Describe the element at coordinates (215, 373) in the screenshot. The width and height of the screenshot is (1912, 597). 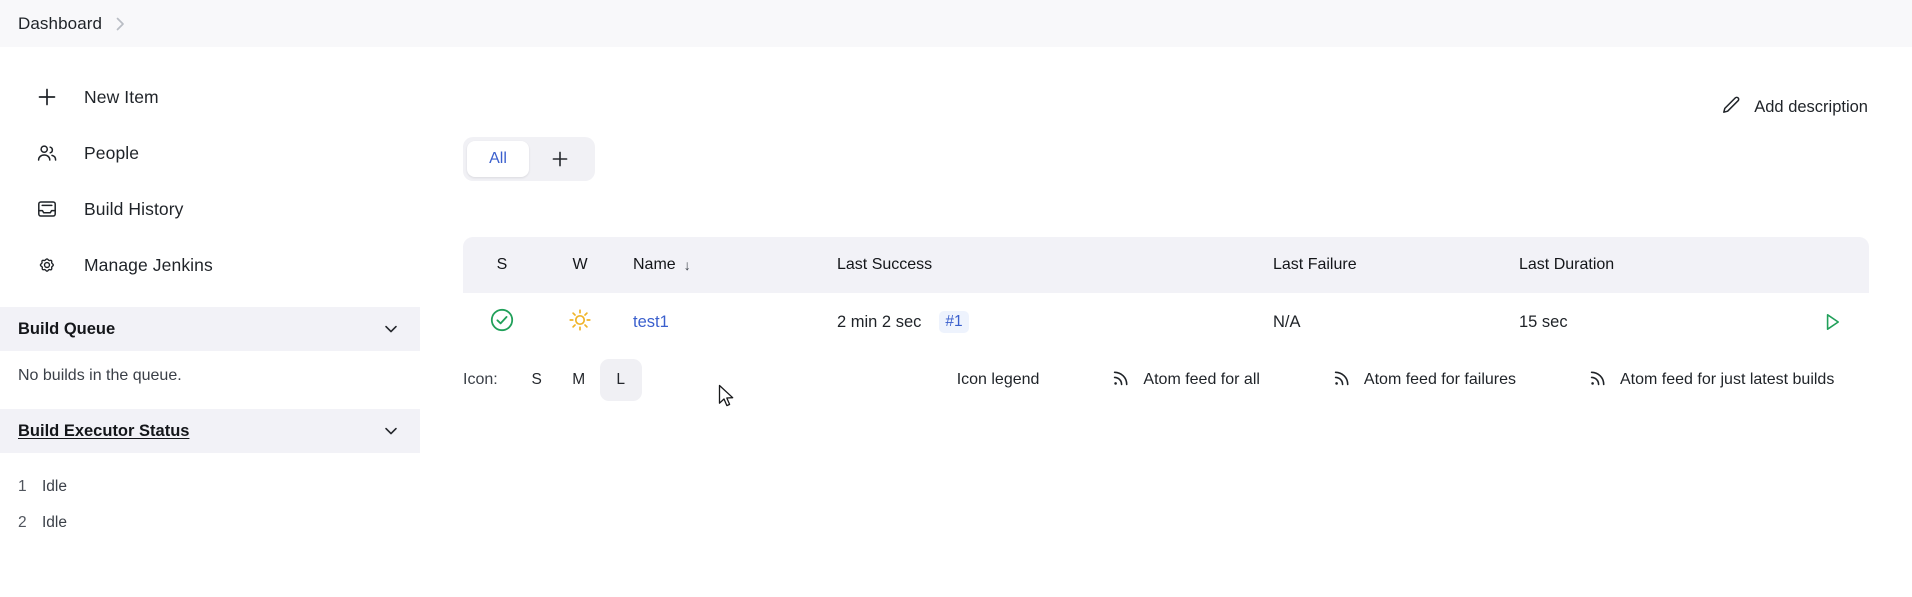
I see `build-queue-body: No builds in the queue.` at that location.